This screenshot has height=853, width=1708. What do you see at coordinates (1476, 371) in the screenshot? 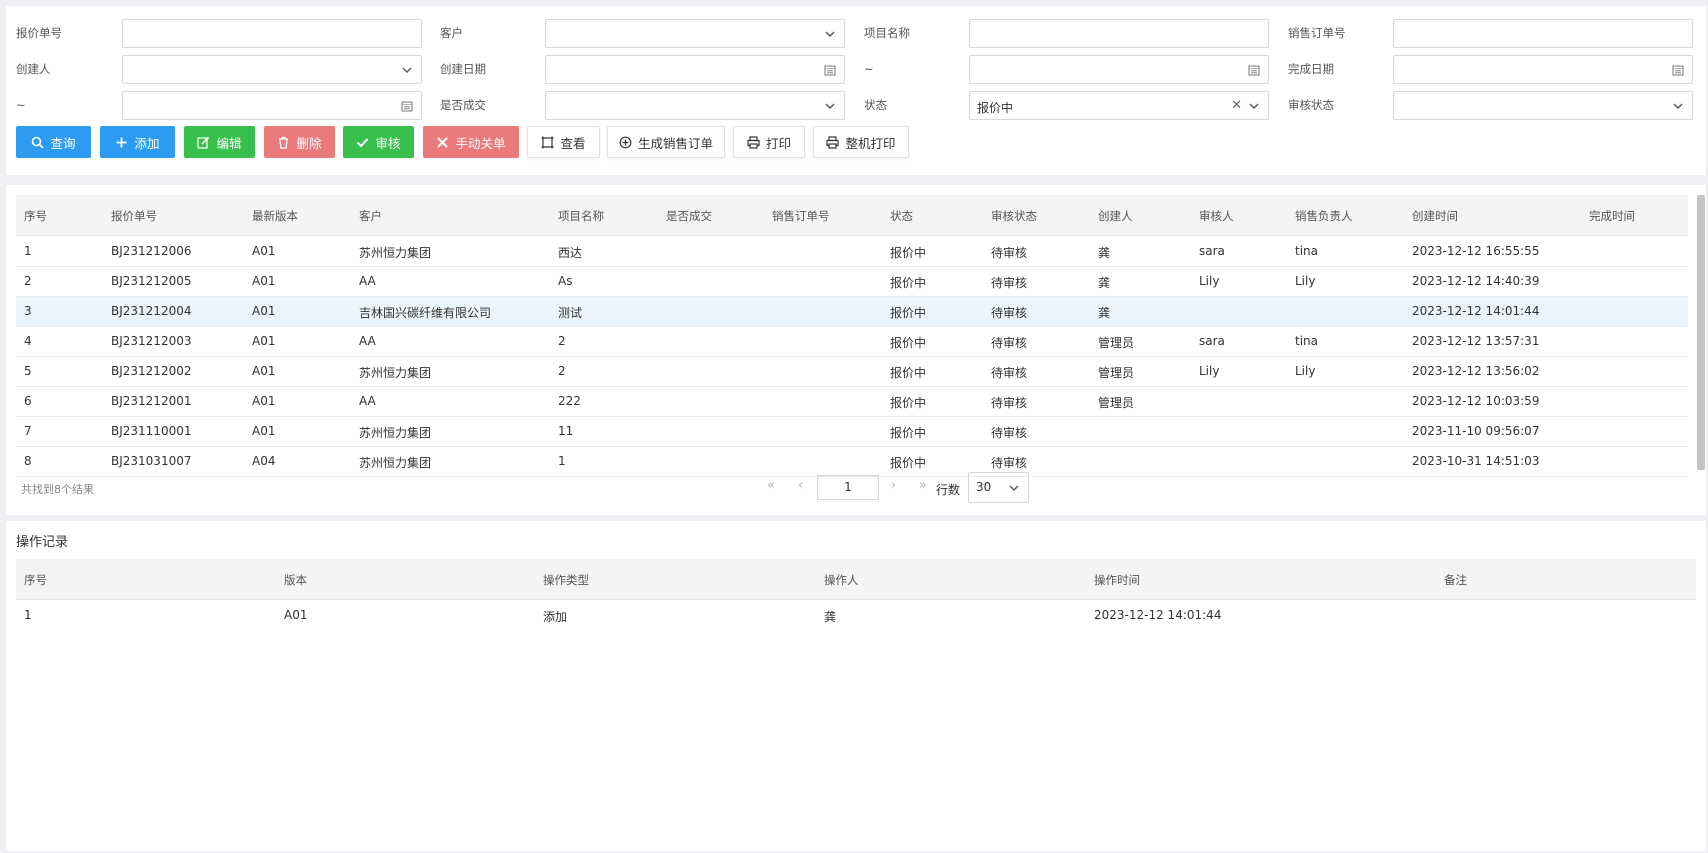
I see `table-cell: 2023-12-12 13:56:02` at bounding box center [1476, 371].